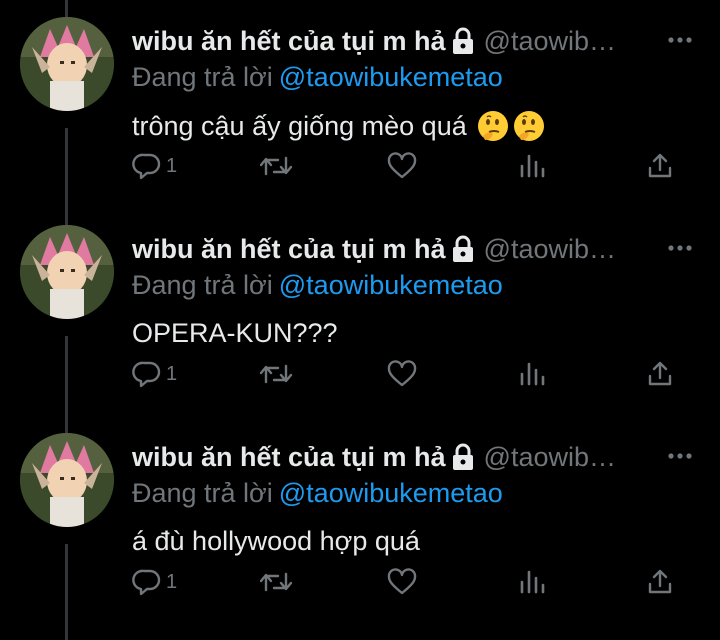  I want to click on tweet-text: OPERA-KUN???, so click(235, 333).